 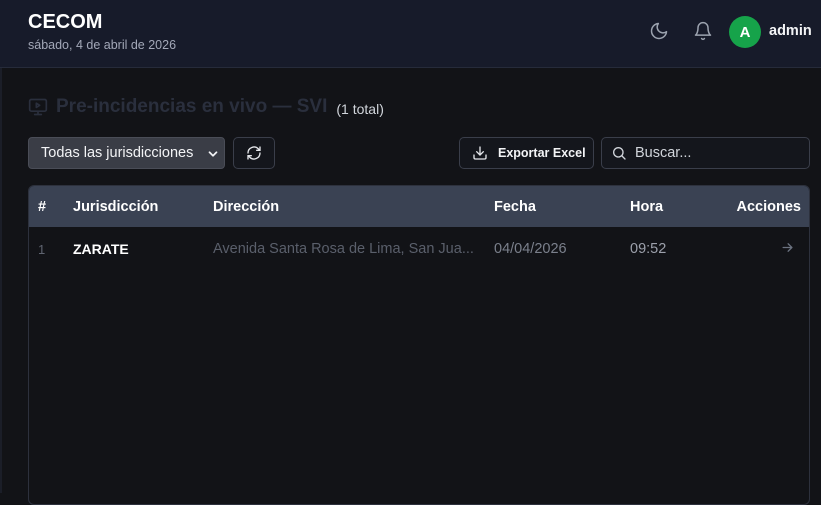 I want to click on search-icon, so click(x=619, y=153).